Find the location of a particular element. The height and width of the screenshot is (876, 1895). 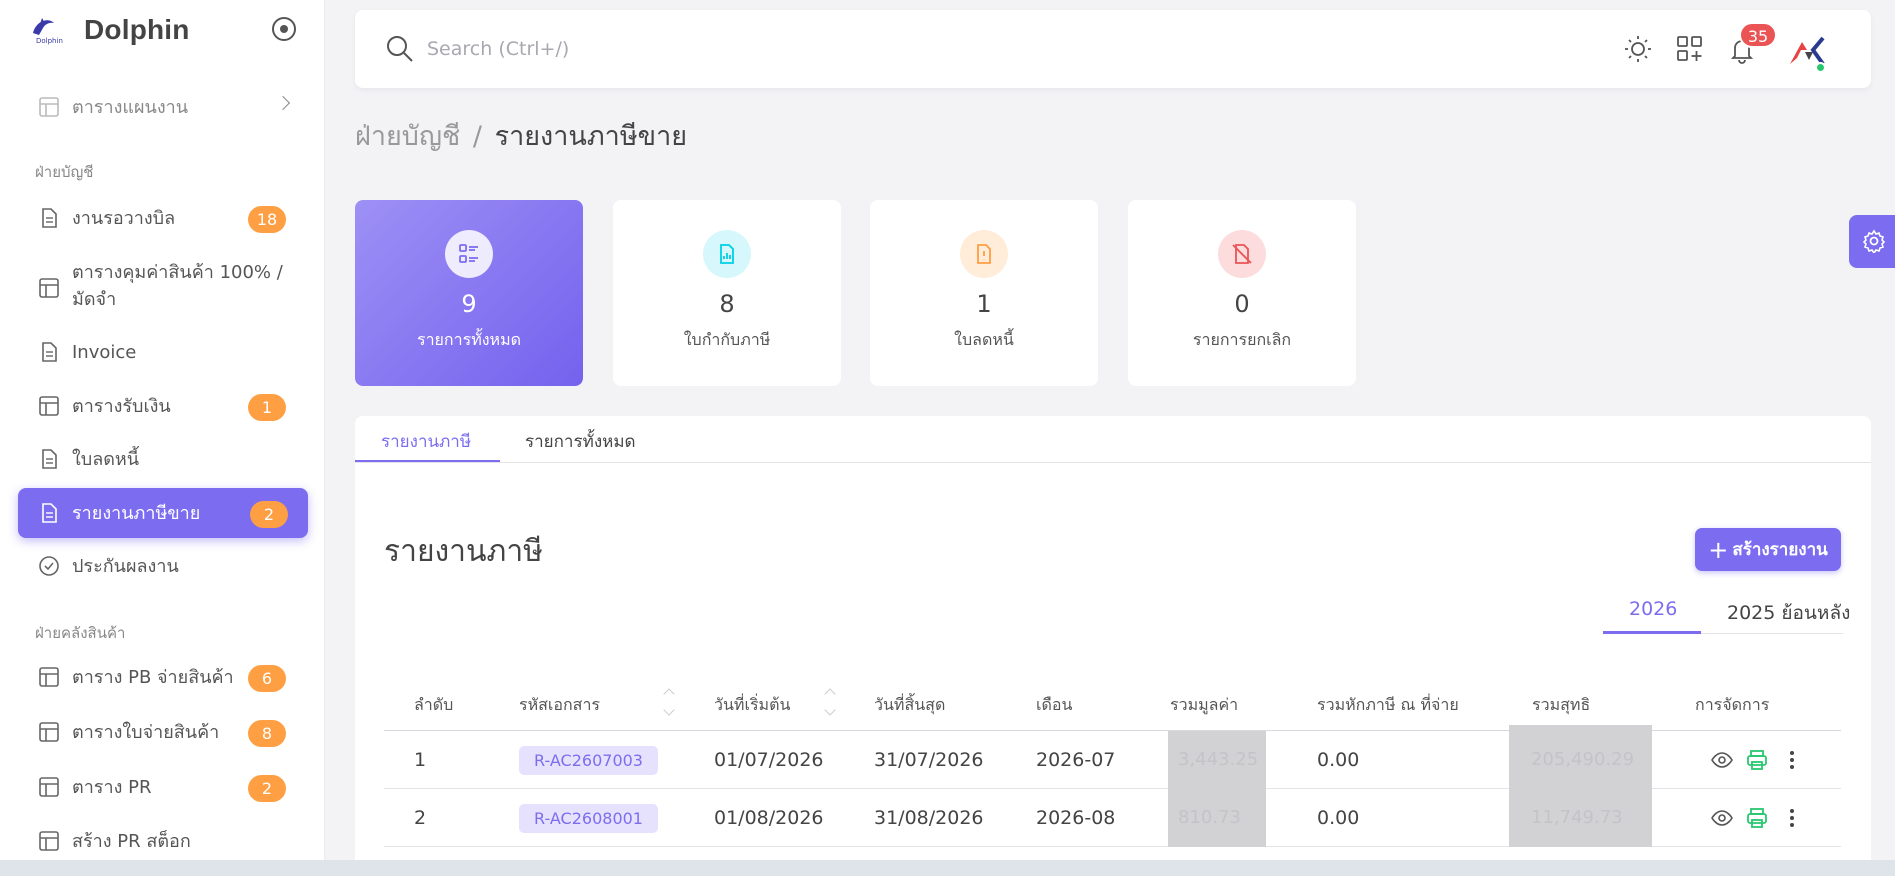

page-title: รายงานภาษีขาย is located at coordinates (591, 136).